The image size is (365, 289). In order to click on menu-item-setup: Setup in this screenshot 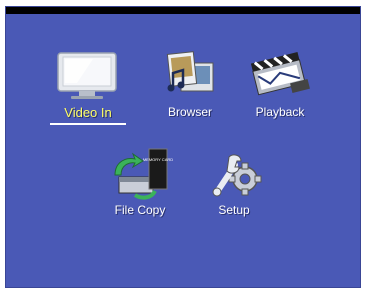, I will do `click(234, 181)`.